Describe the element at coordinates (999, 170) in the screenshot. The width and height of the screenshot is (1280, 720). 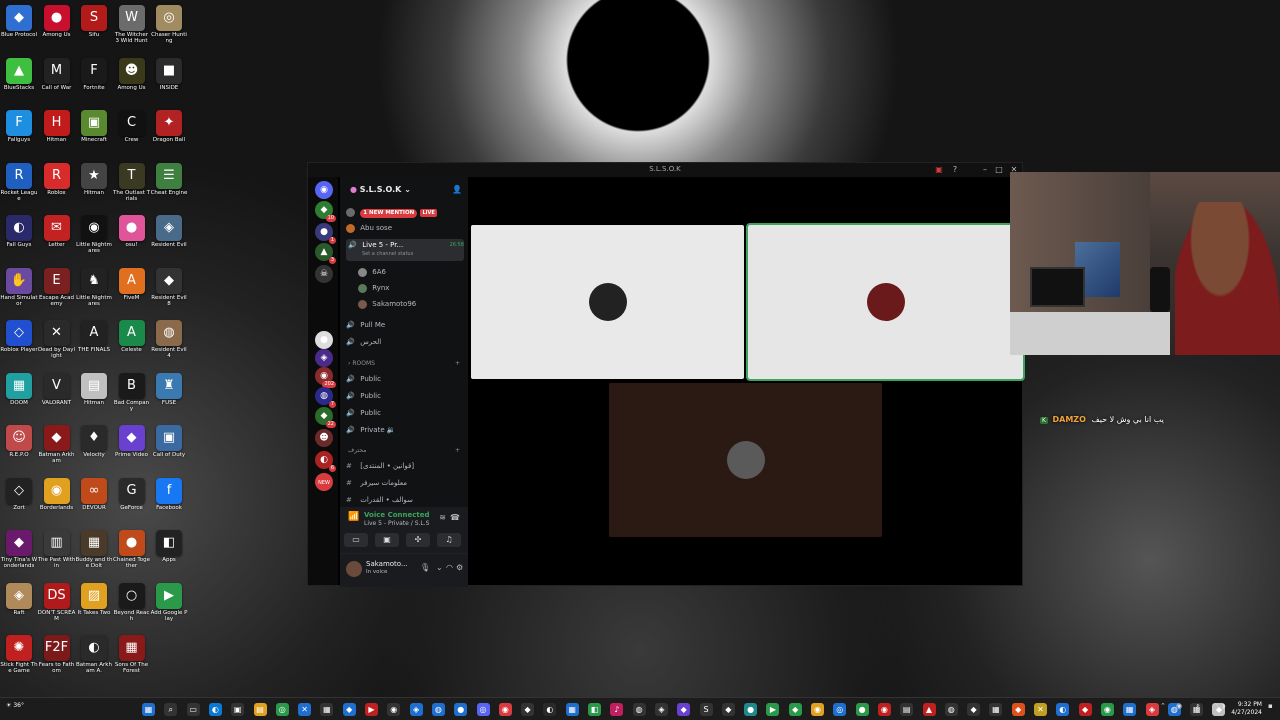
I see `maximize-button: □` at that location.